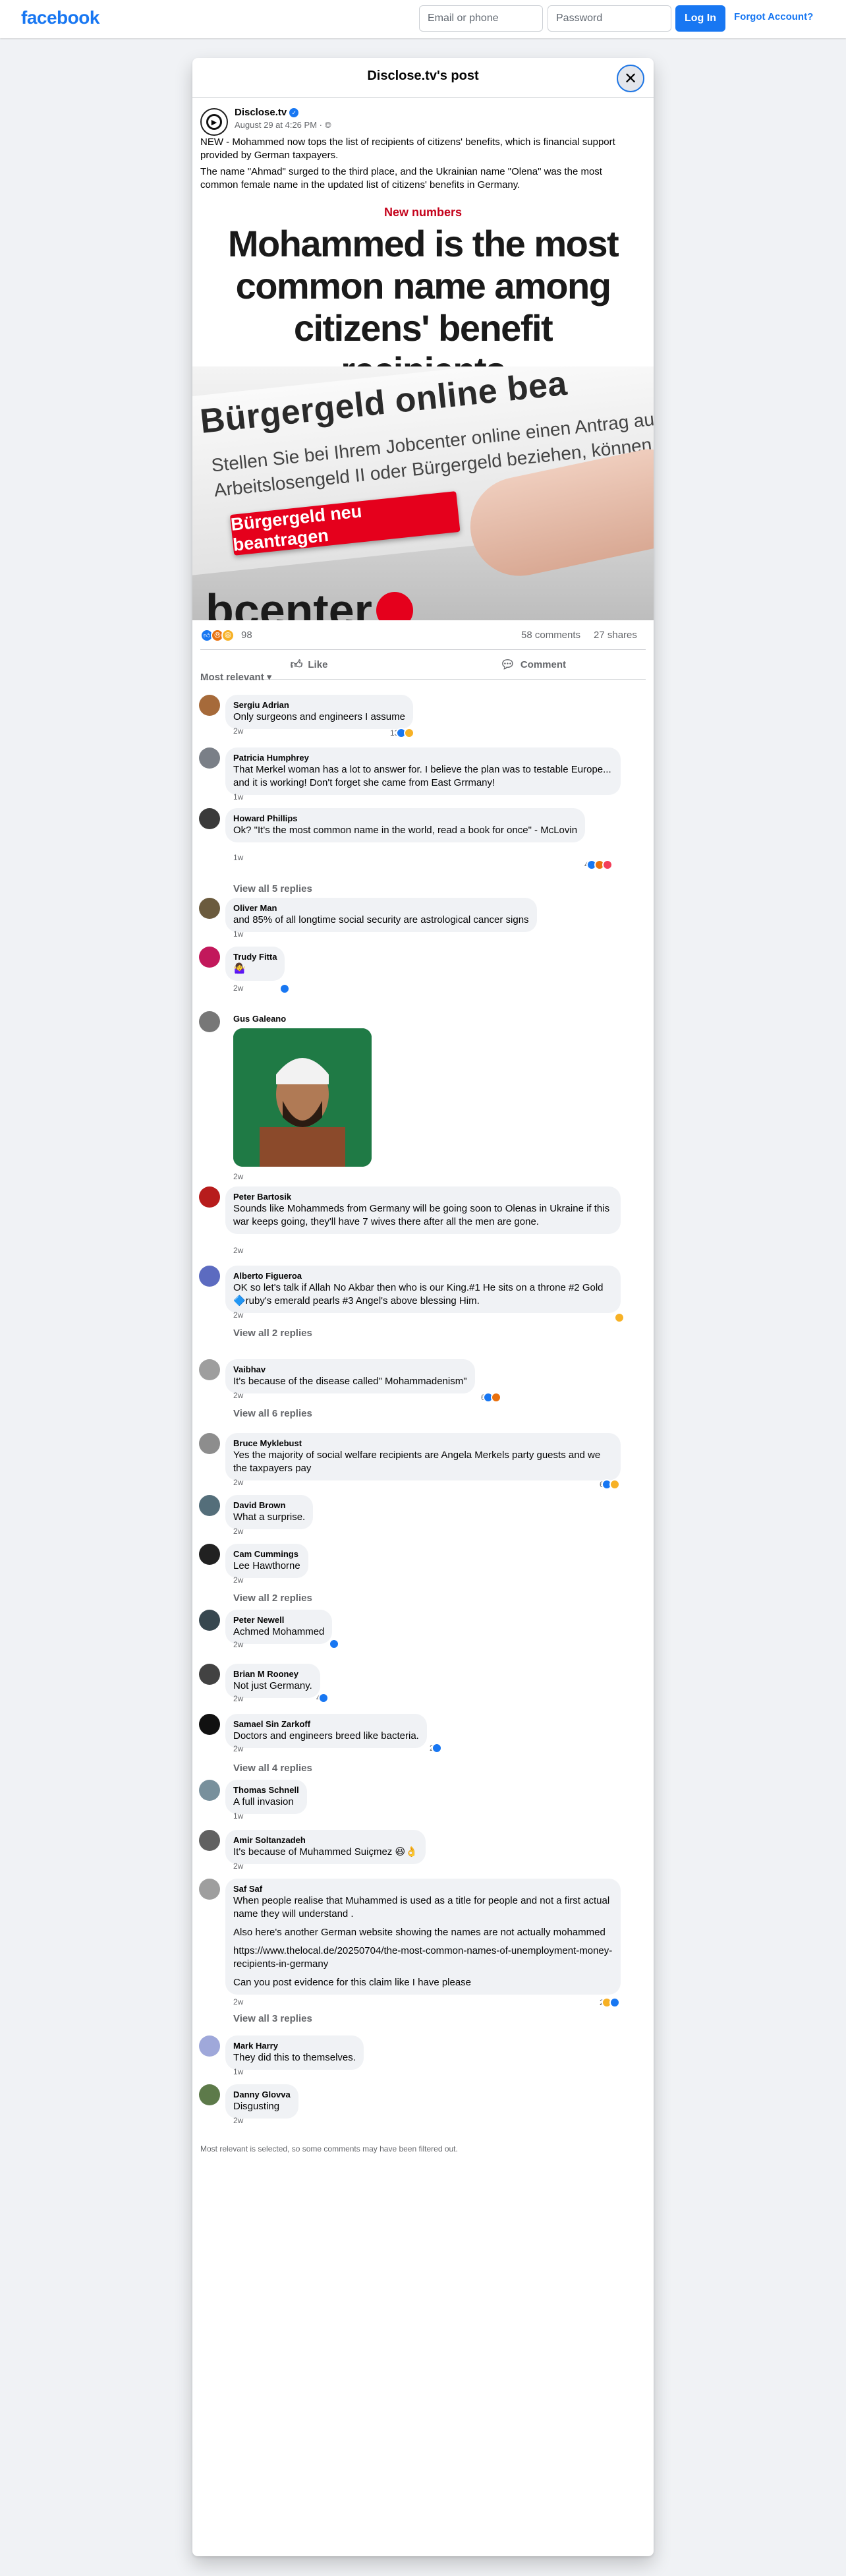 The height and width of the screenshot is (2576, 846). I want to click on commenter-name: Brian M Rooney, so click(272, 1675).